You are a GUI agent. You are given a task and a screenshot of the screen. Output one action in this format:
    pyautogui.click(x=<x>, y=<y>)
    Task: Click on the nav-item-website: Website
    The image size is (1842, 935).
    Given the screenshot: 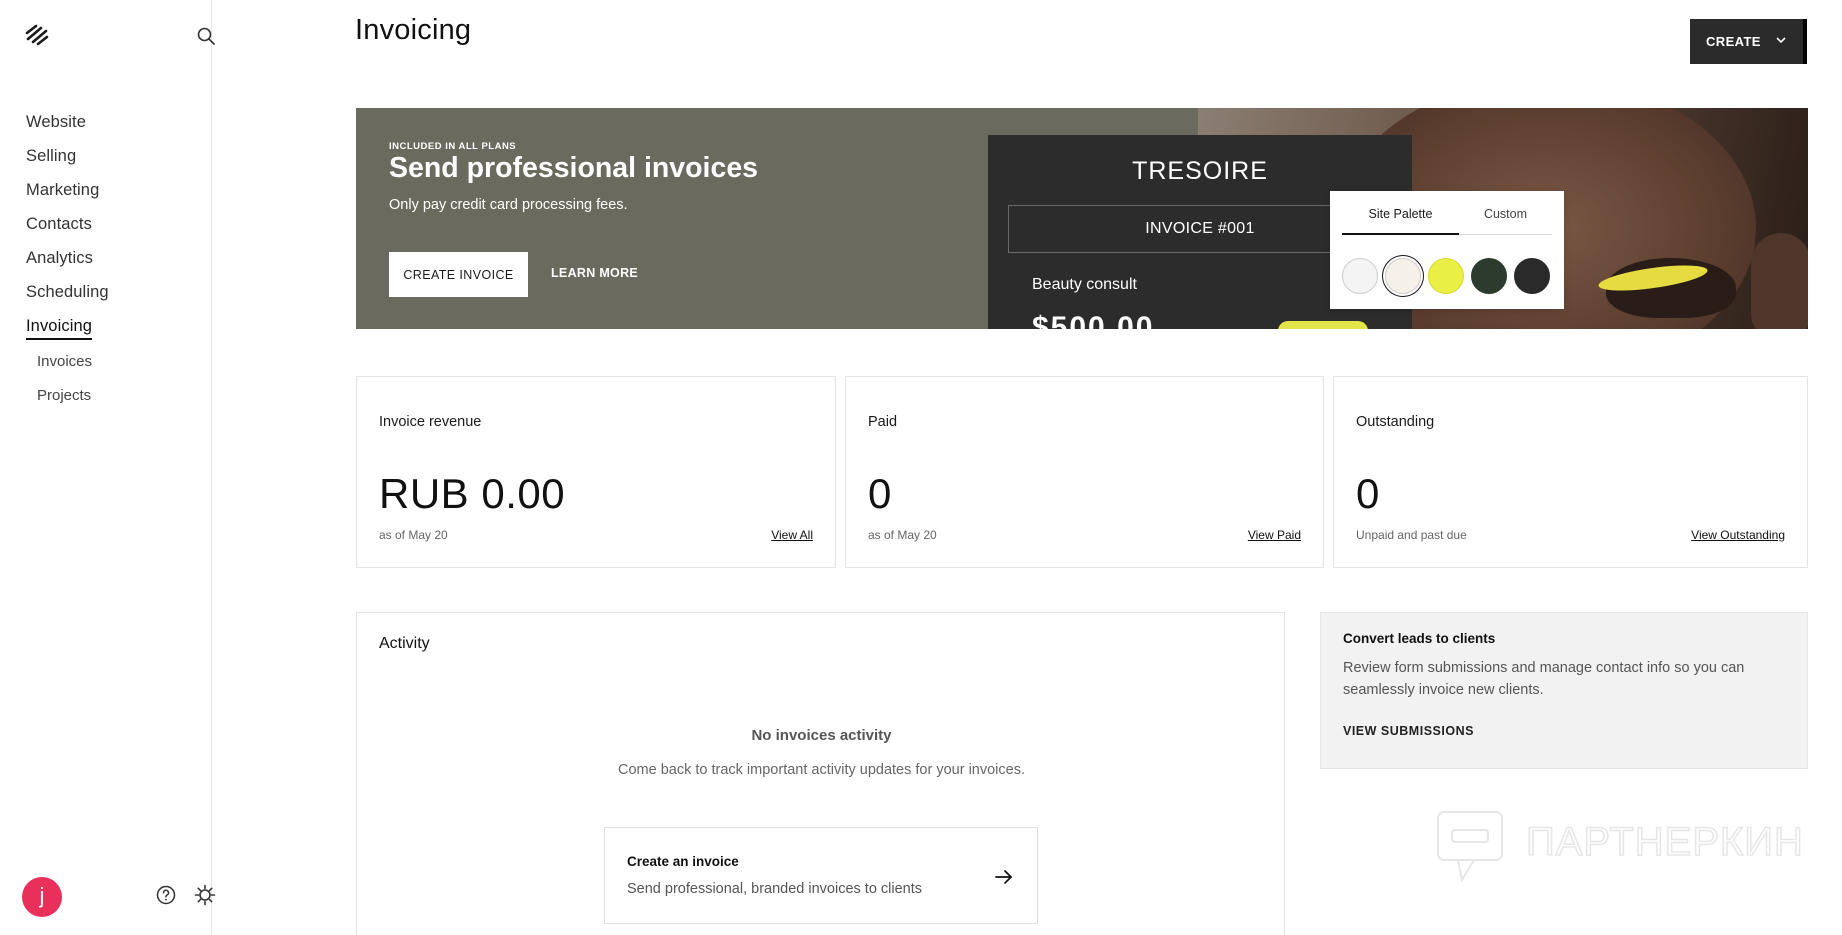 What is the action you would take?
    pyautogui.click(x=67, y=130)
    